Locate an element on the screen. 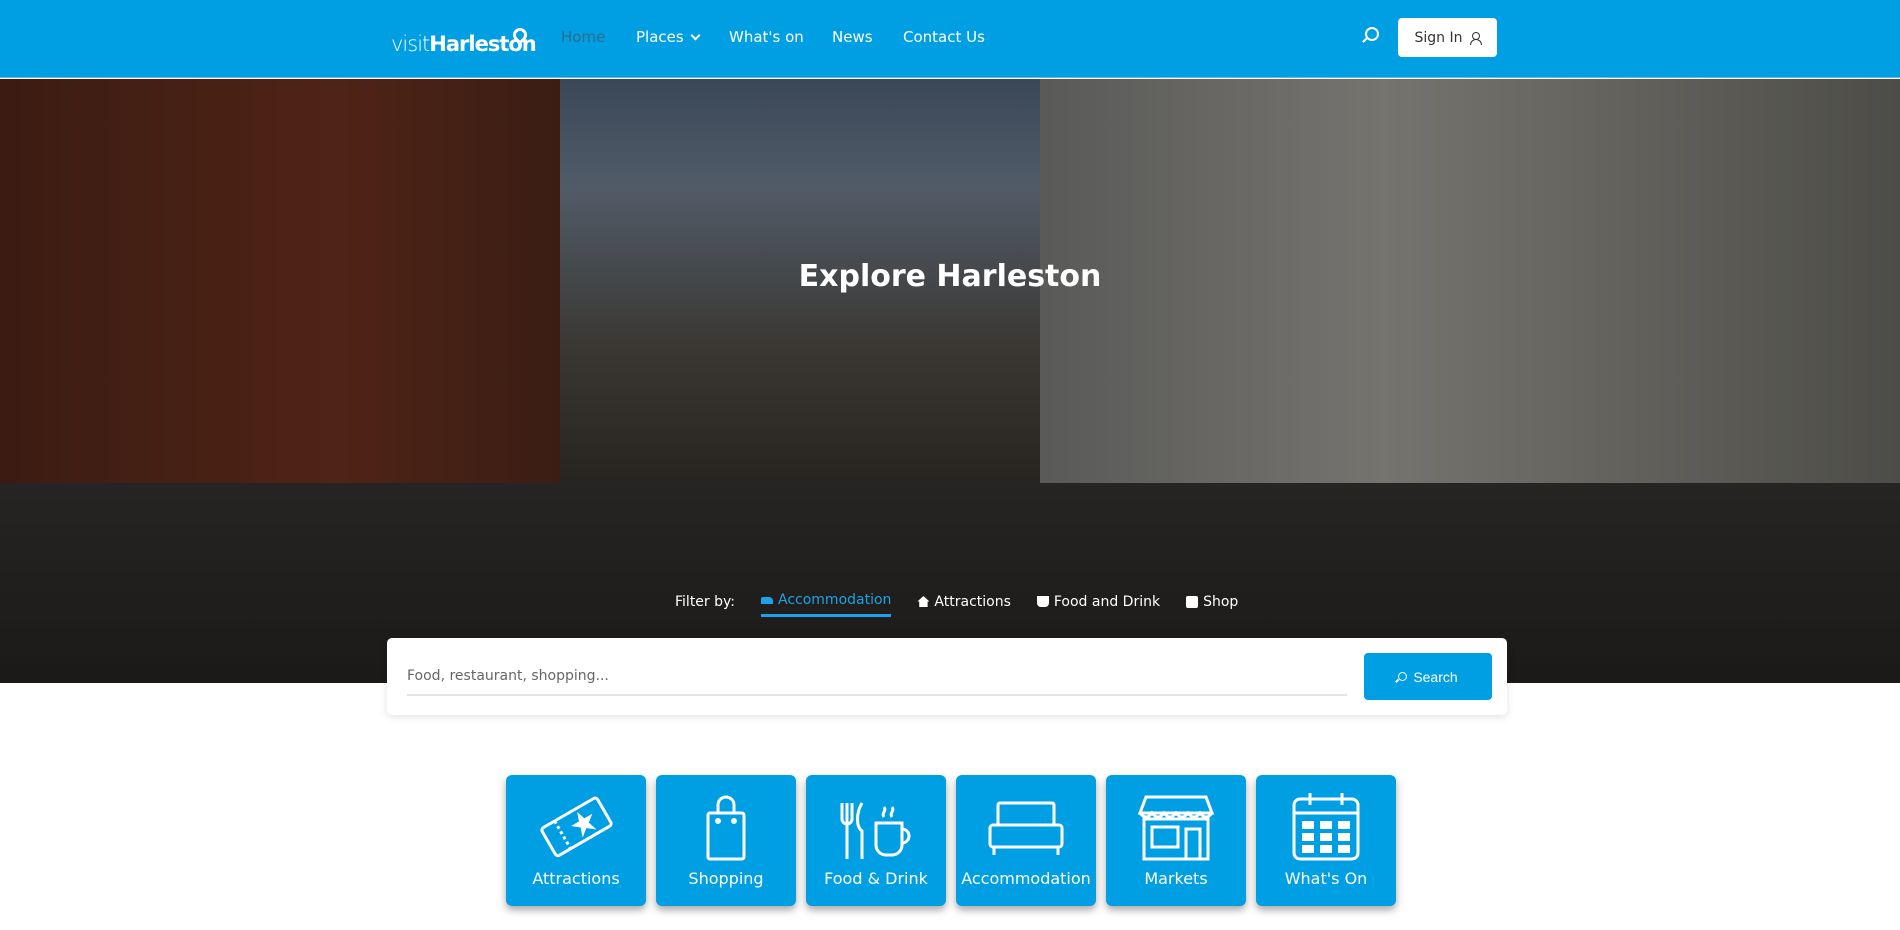 This screenshot has width=1900, height=930. hero-title: Explore Harleston is located at coordinates (950, 276).